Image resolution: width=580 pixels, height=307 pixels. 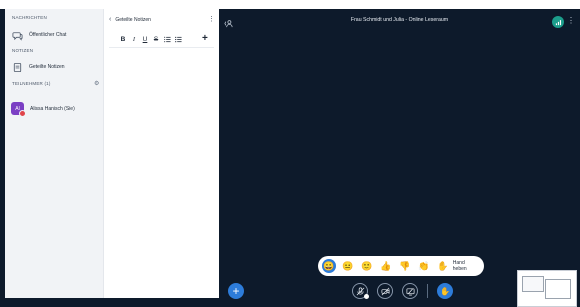 What do you see at coordinates (167, 39) in the screenshot?
I see `ordered-list-icon` at bounding box center [167, 39].